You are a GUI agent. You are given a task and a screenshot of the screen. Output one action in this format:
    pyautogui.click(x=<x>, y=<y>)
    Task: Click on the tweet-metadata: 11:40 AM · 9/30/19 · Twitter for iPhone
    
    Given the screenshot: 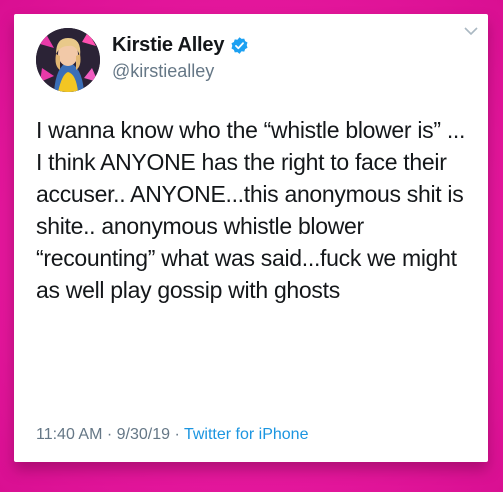 What is the action you would take?
    pyautogui.click(x=172, y=435)
    